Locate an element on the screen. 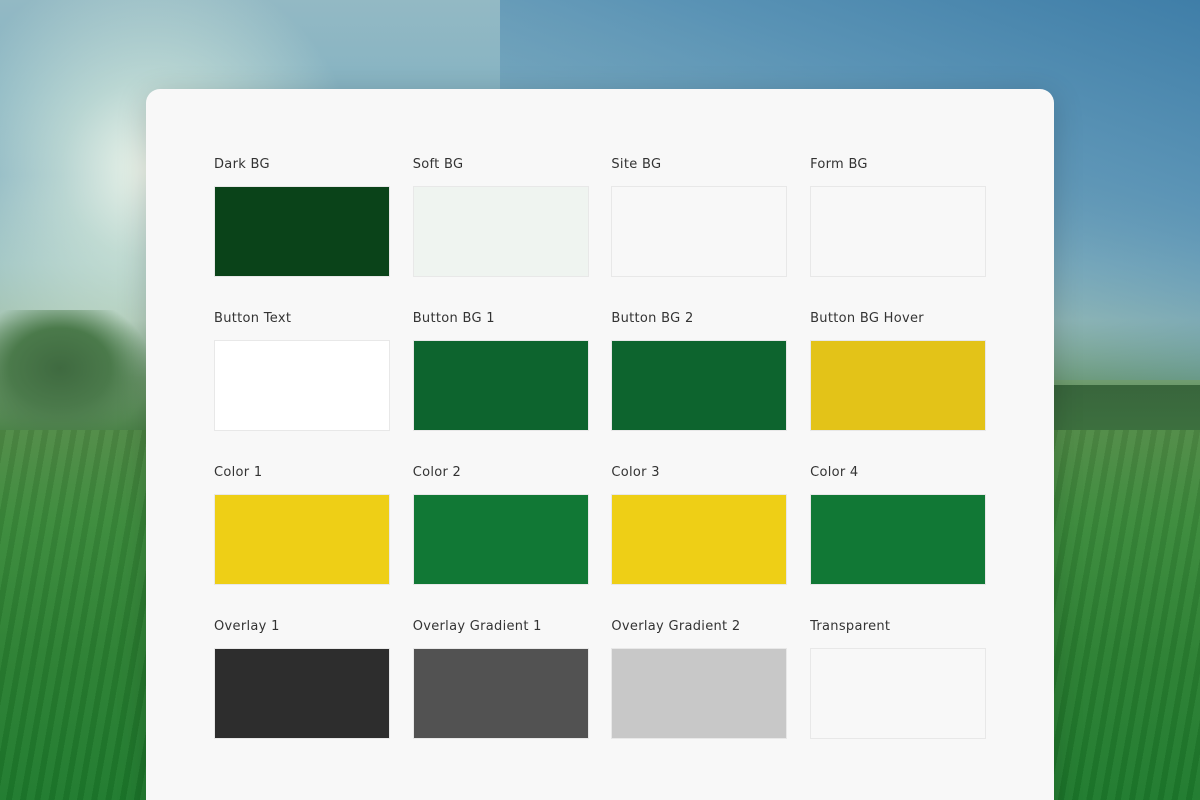 The image size is (1200, 800). swatch-button-bg-2: Button BG 2 is located at coordinates (699, 371).